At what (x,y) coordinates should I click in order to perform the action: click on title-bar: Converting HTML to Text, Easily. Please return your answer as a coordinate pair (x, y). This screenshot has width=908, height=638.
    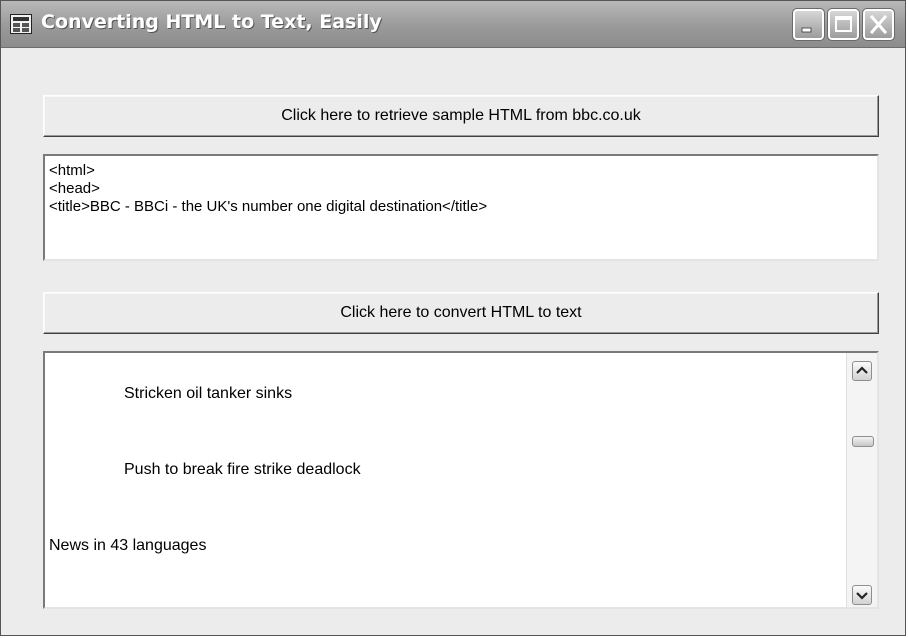
    Looking at the image, I should click on (453, 24).